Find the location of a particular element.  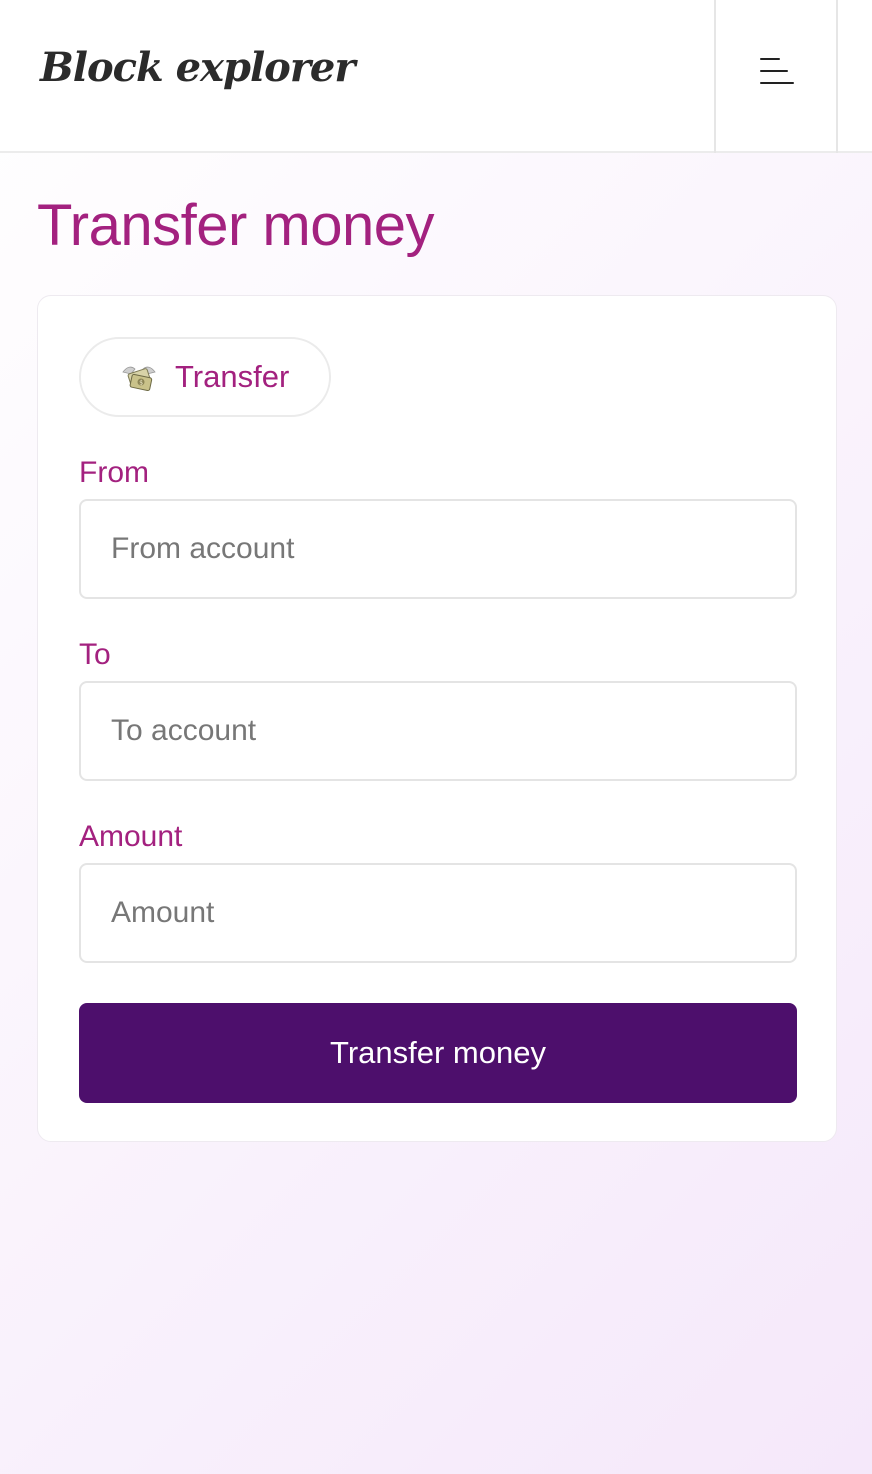

hamburger-menu-icon is located at coordinates (777, 72).